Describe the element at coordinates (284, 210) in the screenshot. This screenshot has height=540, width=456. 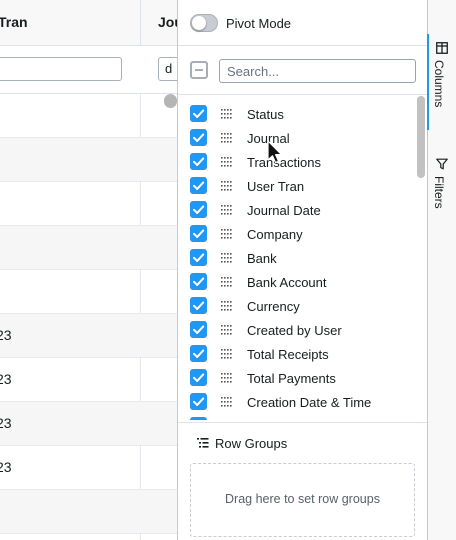
I see `column-label: Journal Date` at that location.